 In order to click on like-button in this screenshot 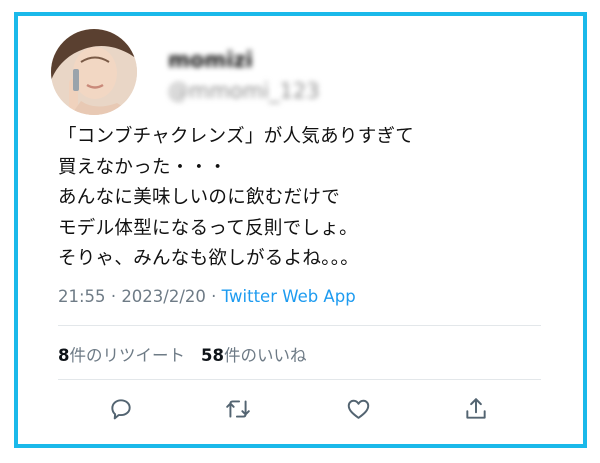, I will do `click(358, 411)`.